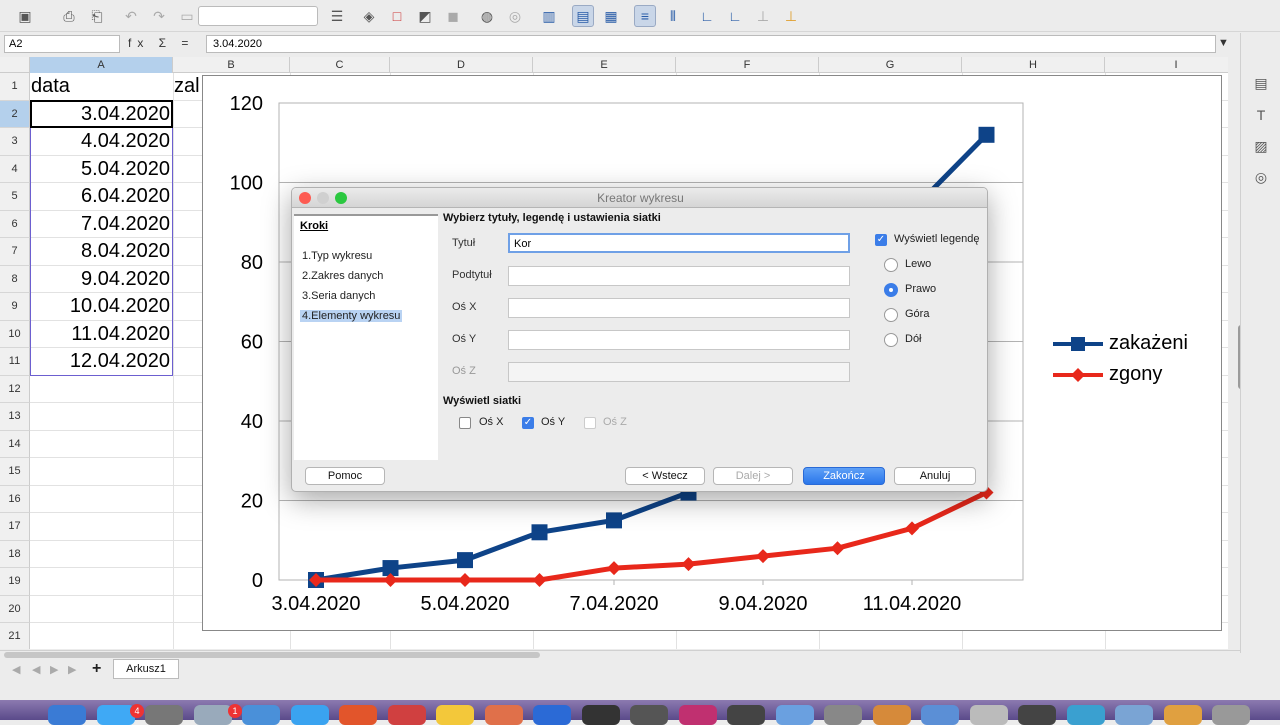  I want to click on col-header-h: H, so click(1033, 65).